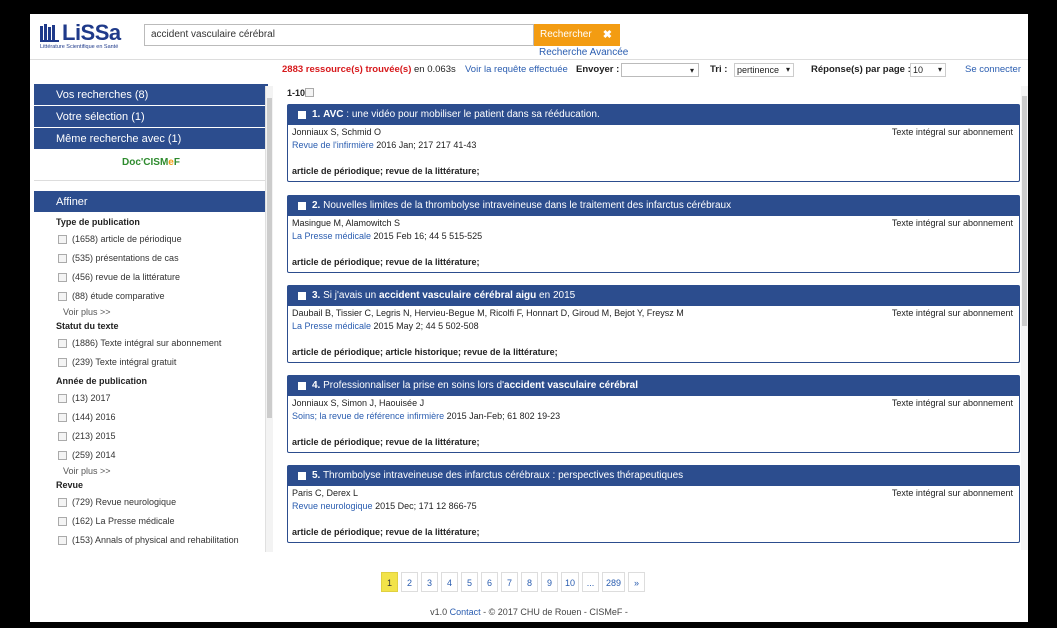 The image size is (1057, 628). Describe the element at coordinates (151, 180) in the screenshot. I see `divider` at that location.